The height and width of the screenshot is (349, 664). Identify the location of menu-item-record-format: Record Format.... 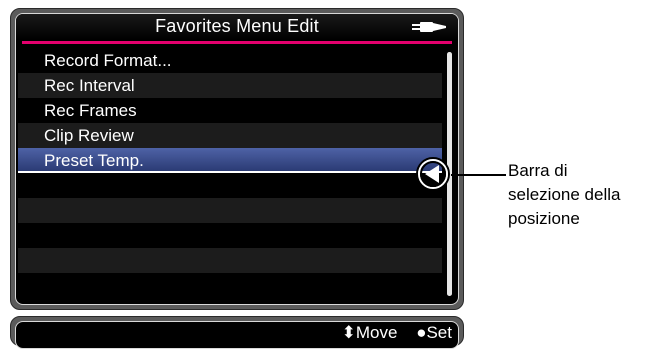
(230, 60).